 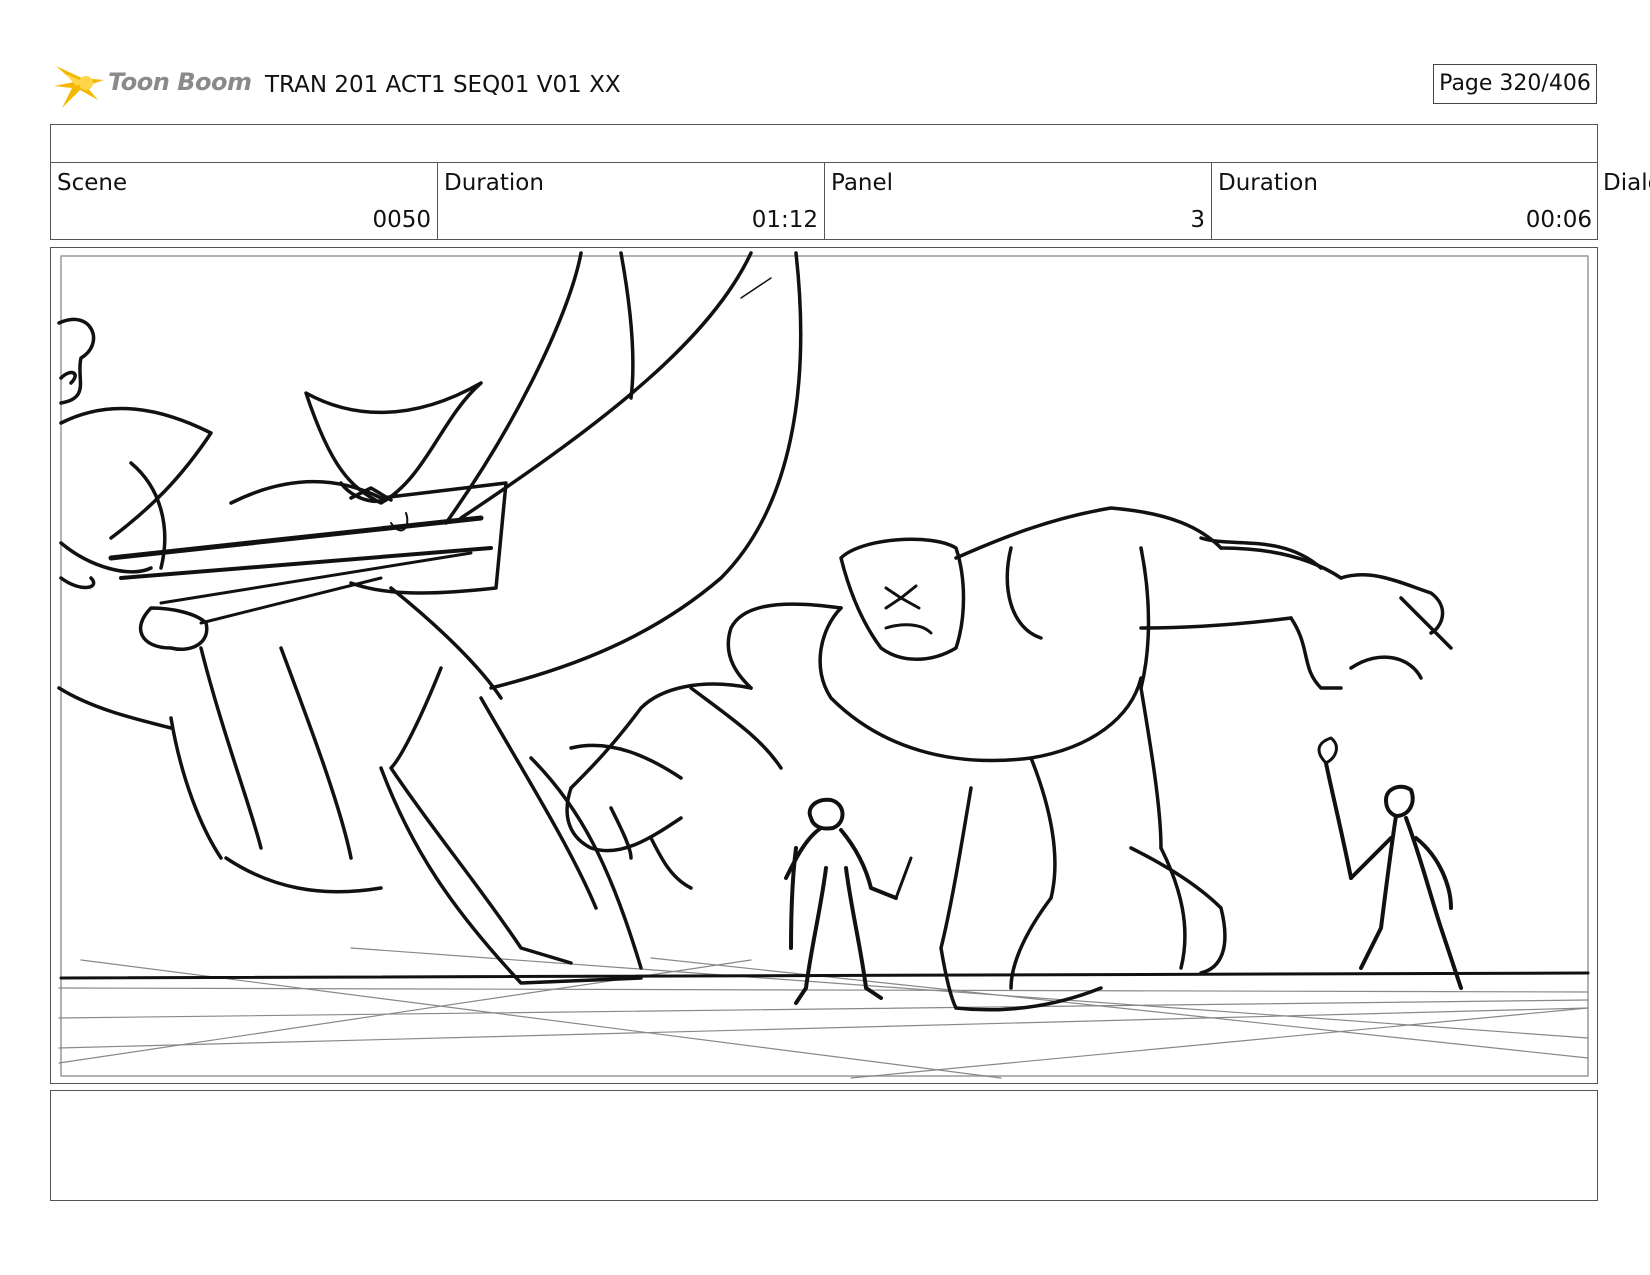 I want to click on scene-value: 0050, so click(x=401, y=220).